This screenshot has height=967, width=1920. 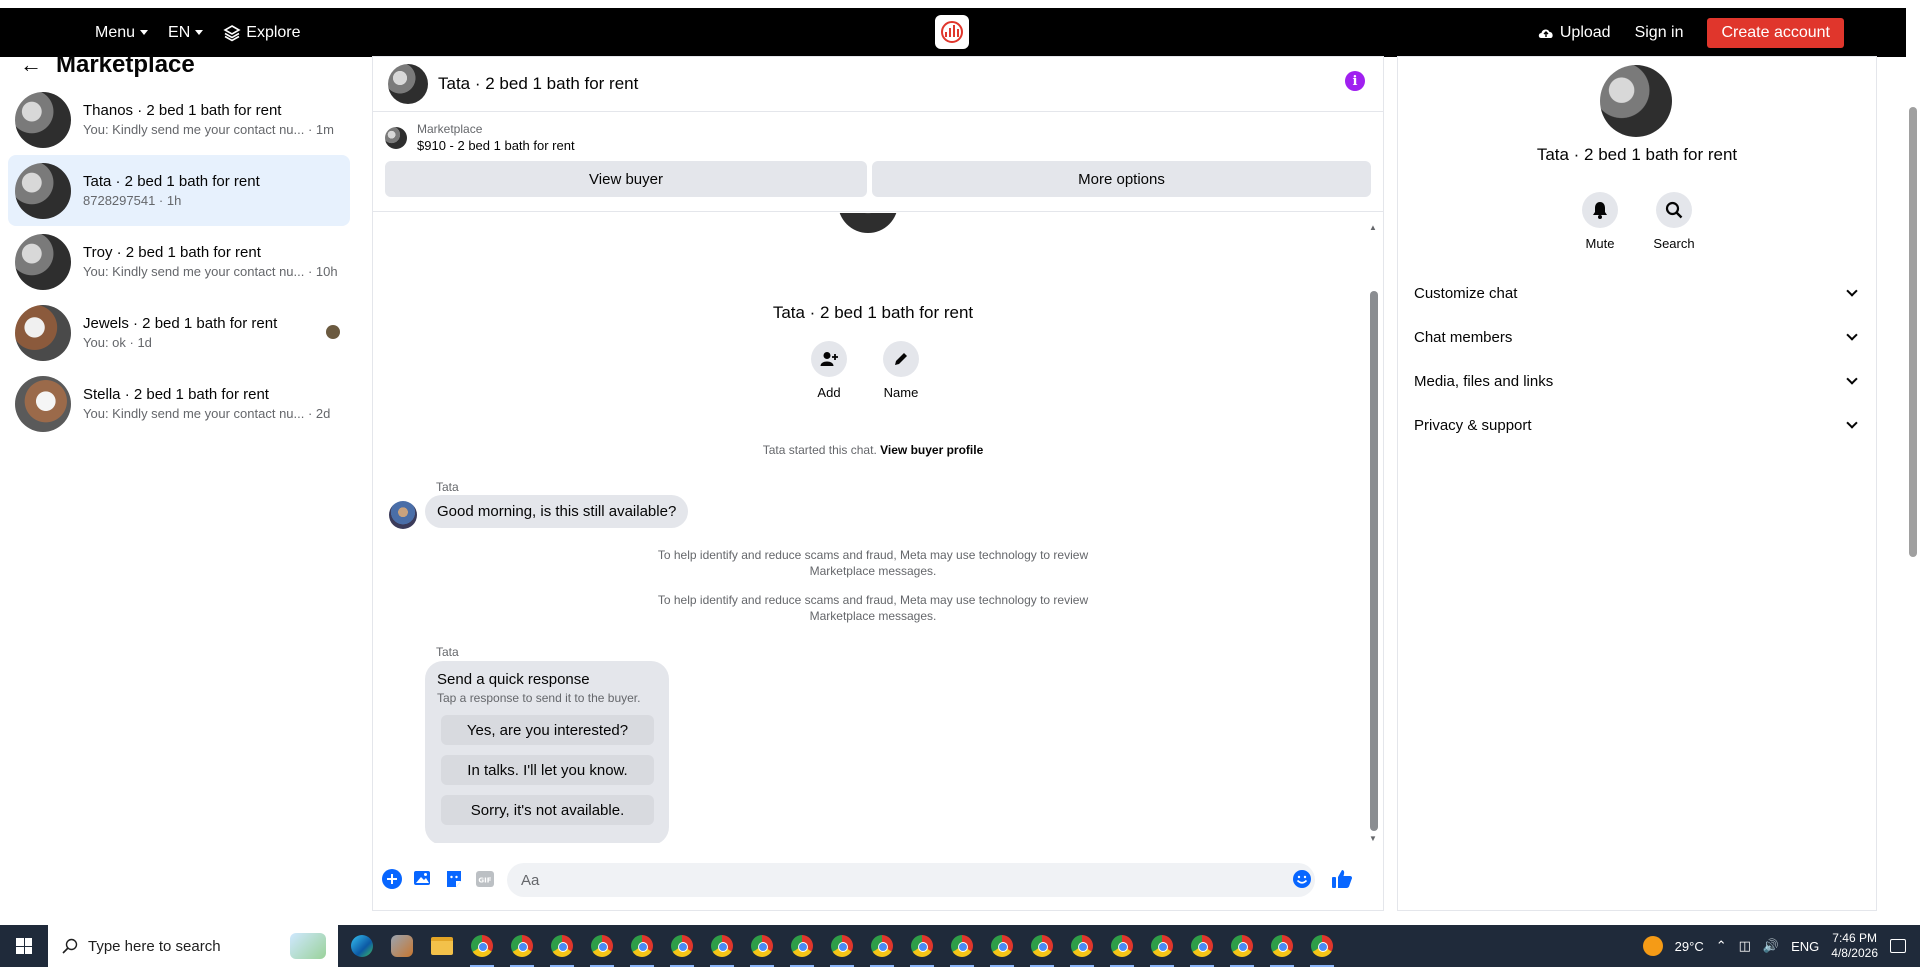 I want to click on customize-chat-section: Customize chat, so click(x=1637, y=293).